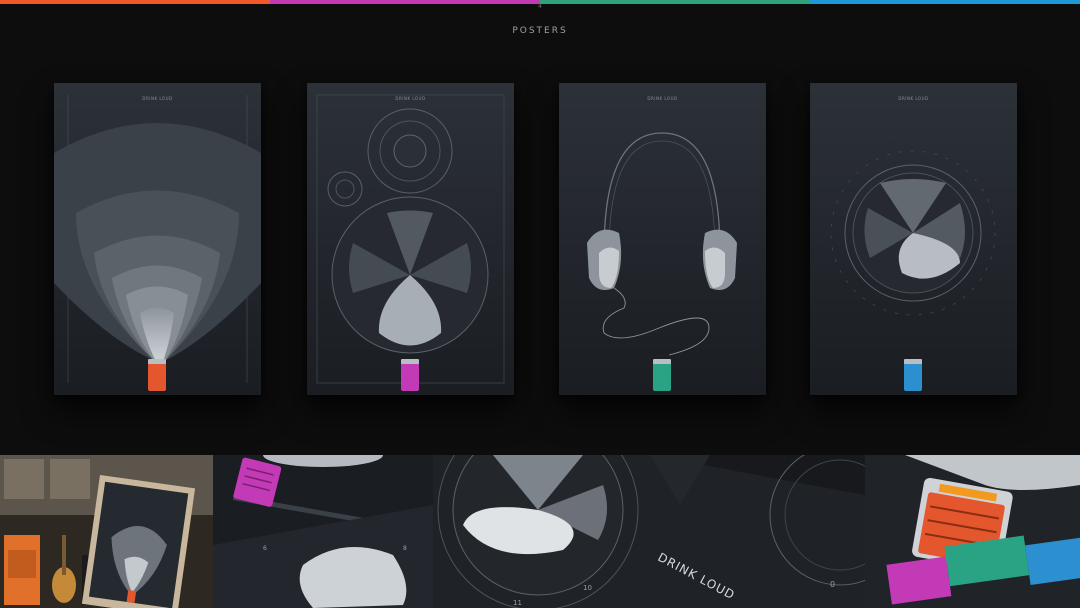 This screenshot has width=1080, height=608. I want to click on soundwave-illustration, so click(157, 243).